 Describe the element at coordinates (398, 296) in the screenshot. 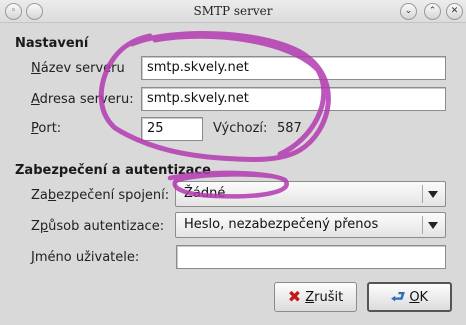

I see `ok-arrow-icon: ⮐` at that location.